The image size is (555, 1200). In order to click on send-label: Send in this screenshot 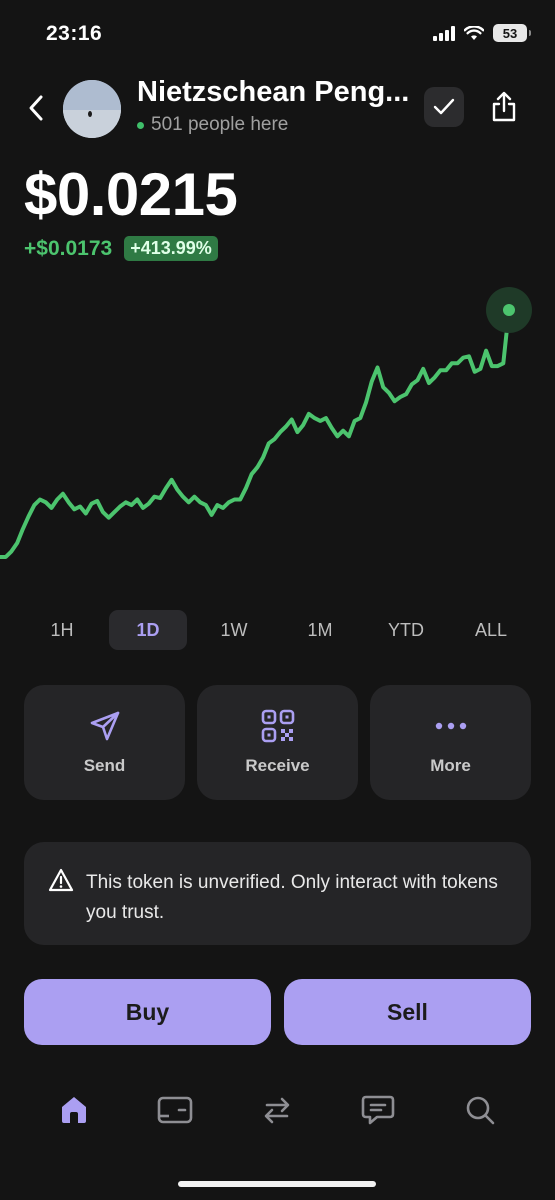, I will do `click(104, 765)`.